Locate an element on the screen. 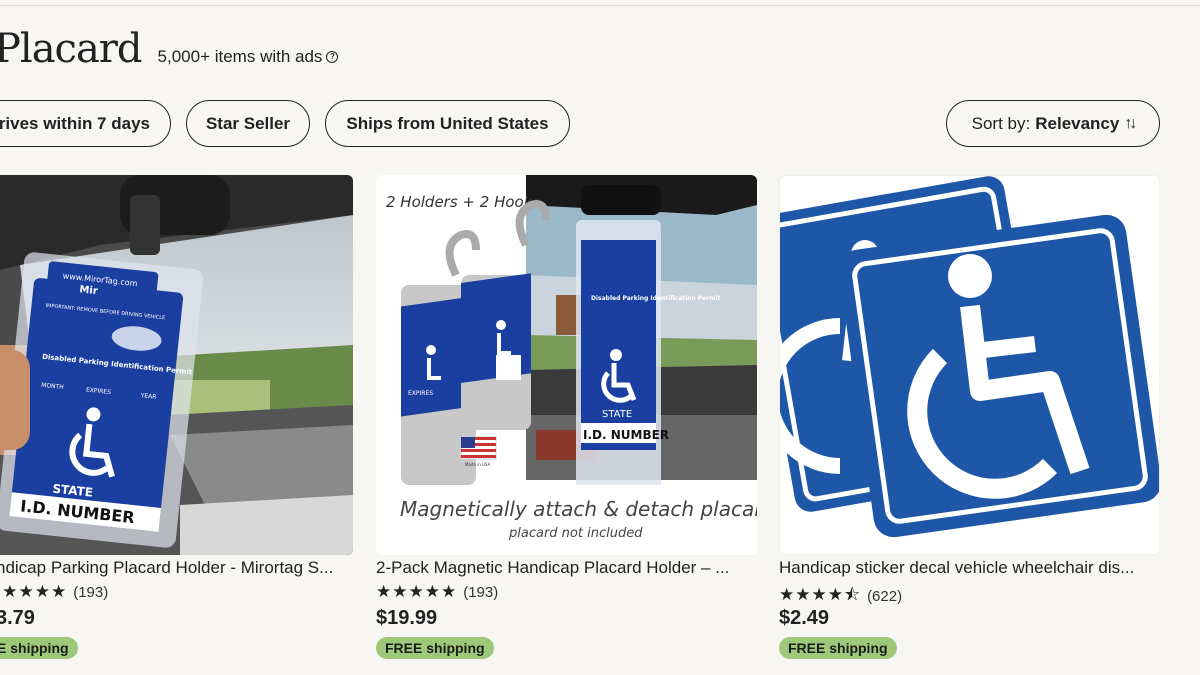 The image size is (1200, 675). caption-top: 2 Holders + 2 Hooks is located at coordinates (463, 202).